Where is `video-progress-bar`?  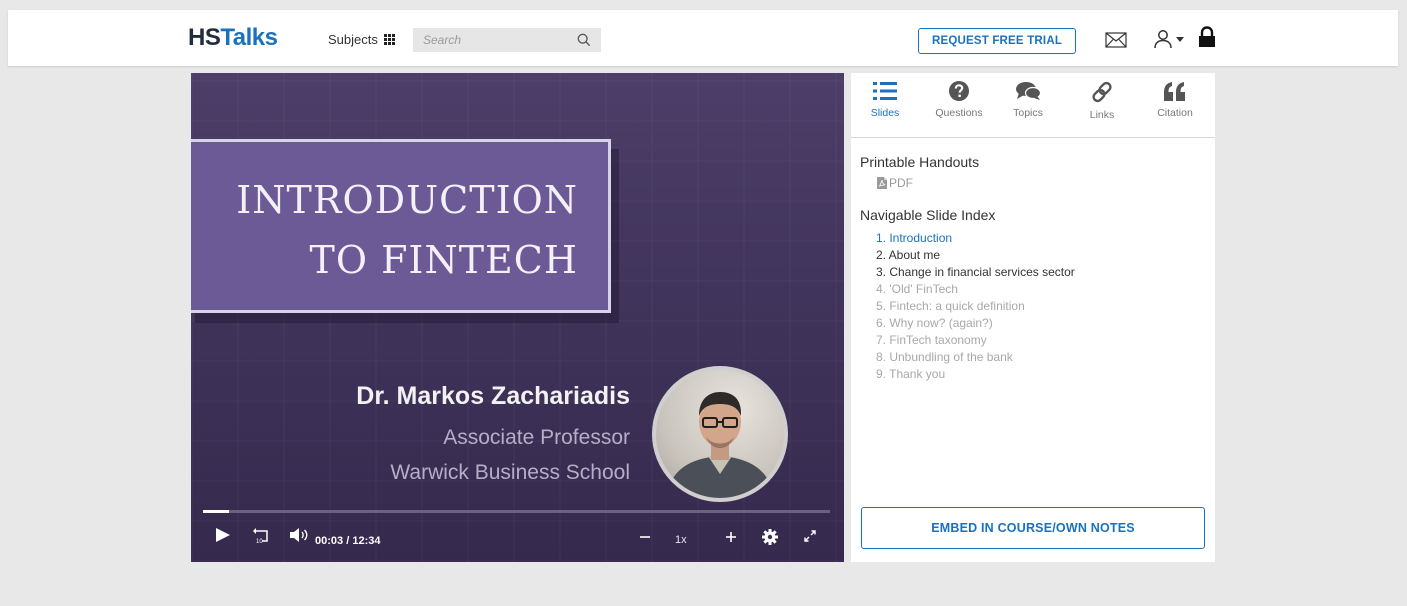
video-progress-bar is located at coordinates (516, 511).